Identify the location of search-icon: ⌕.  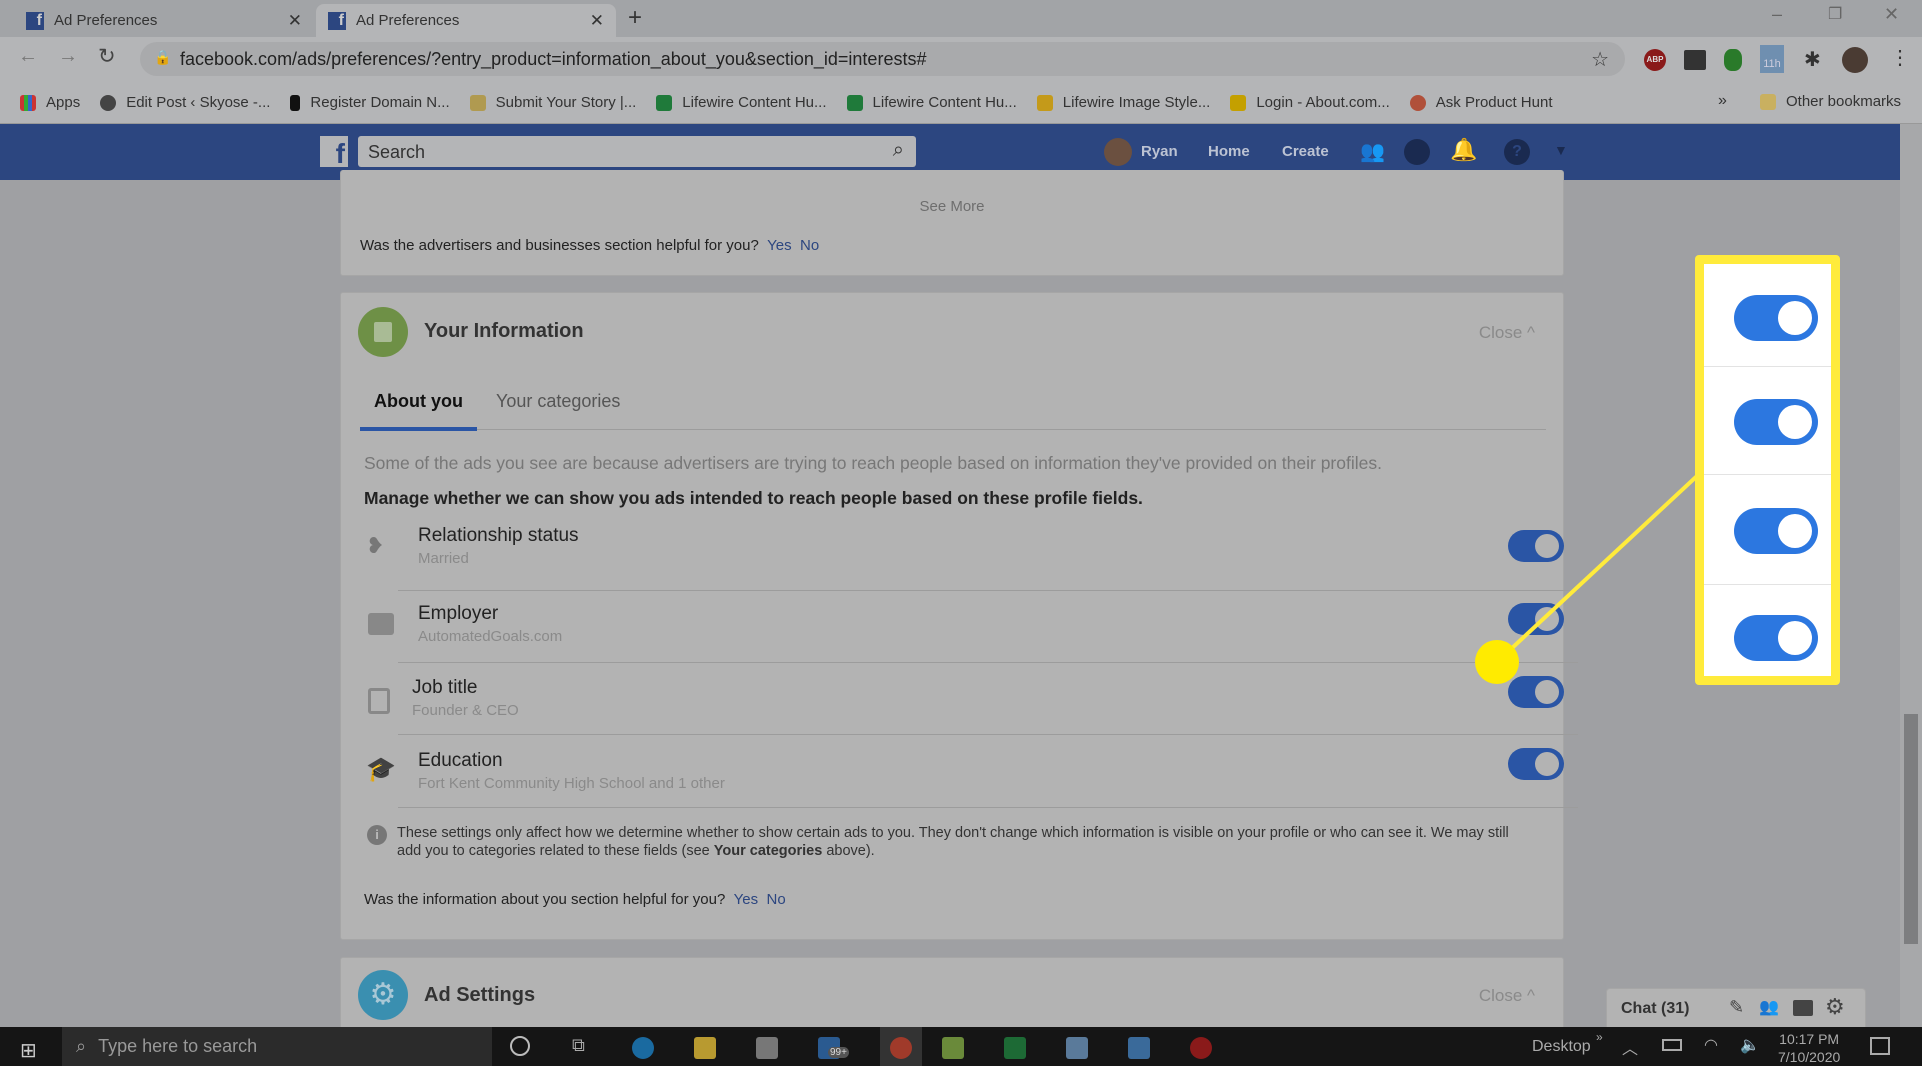
(81, 1046).